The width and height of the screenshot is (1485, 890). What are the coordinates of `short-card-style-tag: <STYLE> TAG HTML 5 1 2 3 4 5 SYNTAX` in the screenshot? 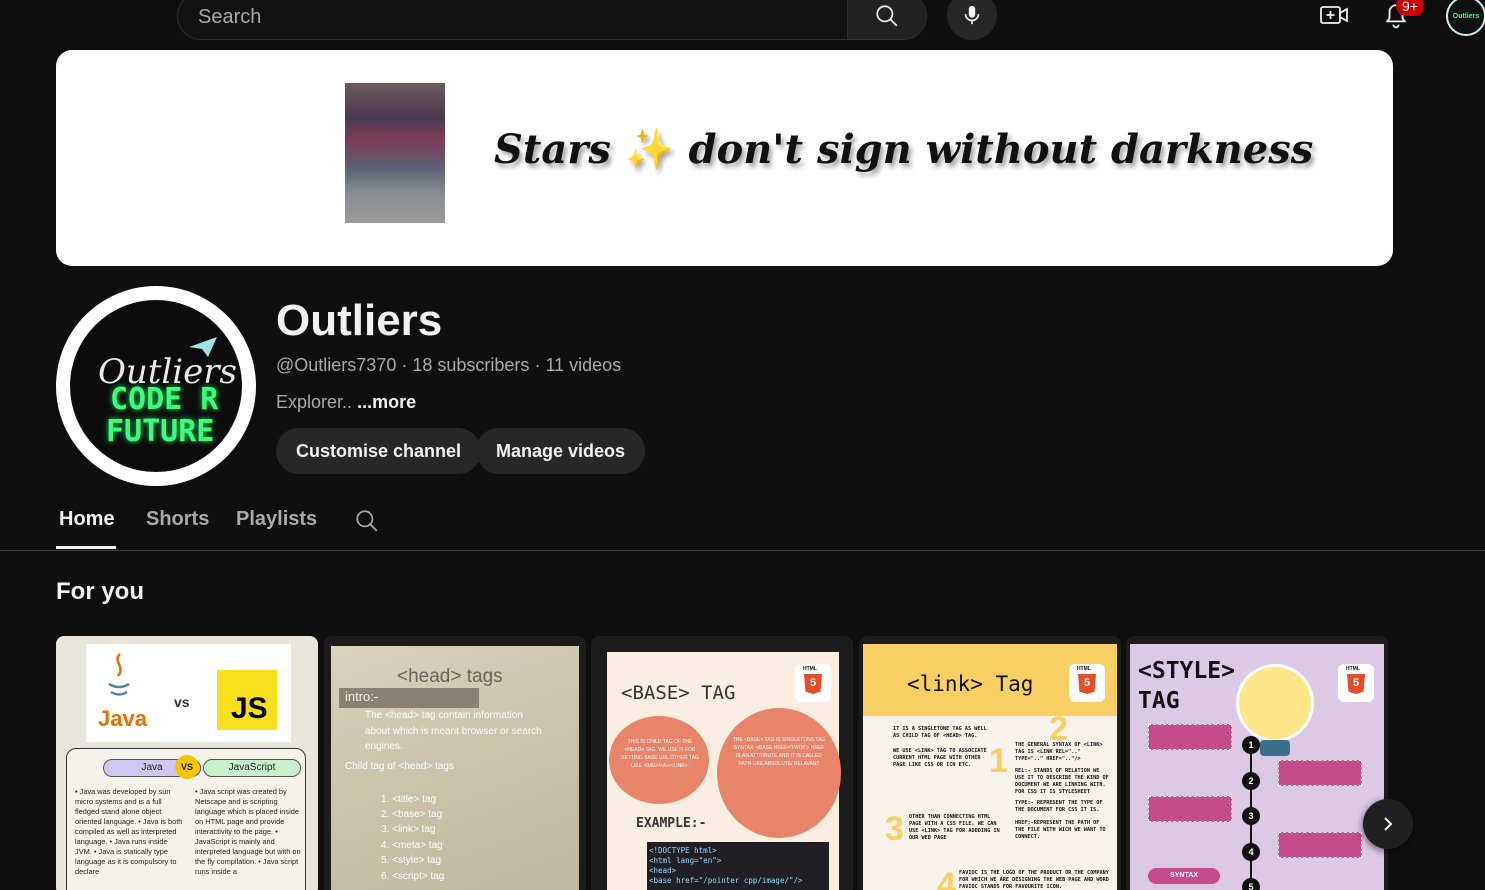 It's located at (1257, 763).